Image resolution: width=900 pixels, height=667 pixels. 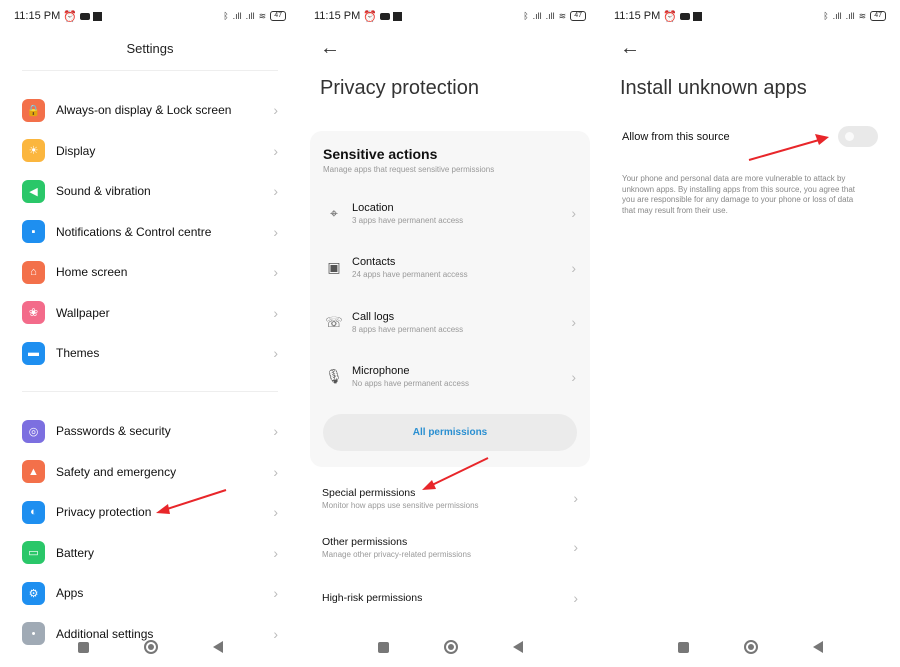 I want to click on settings-item: ❀ Wallpaper ›, so click(x=150, y=313).